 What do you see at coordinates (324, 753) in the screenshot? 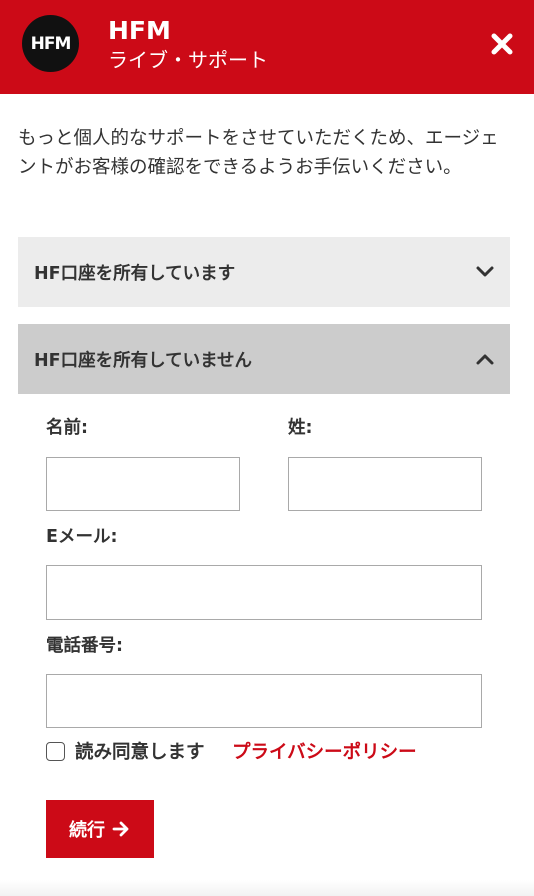
I see `privacy-policy-link: プライバシーポリシー` at bounding box center [324, 753].